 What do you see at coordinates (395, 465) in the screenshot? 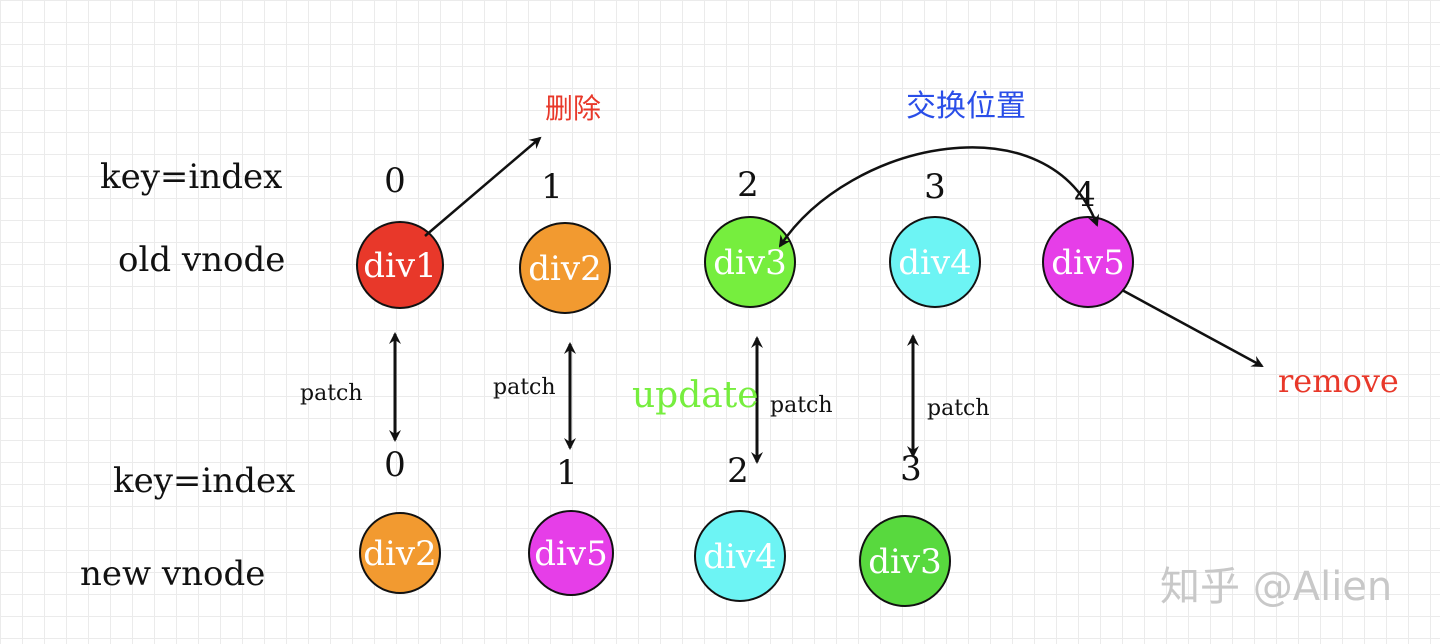
I see `new-index-0: 0` at bounding box center [395, 465].